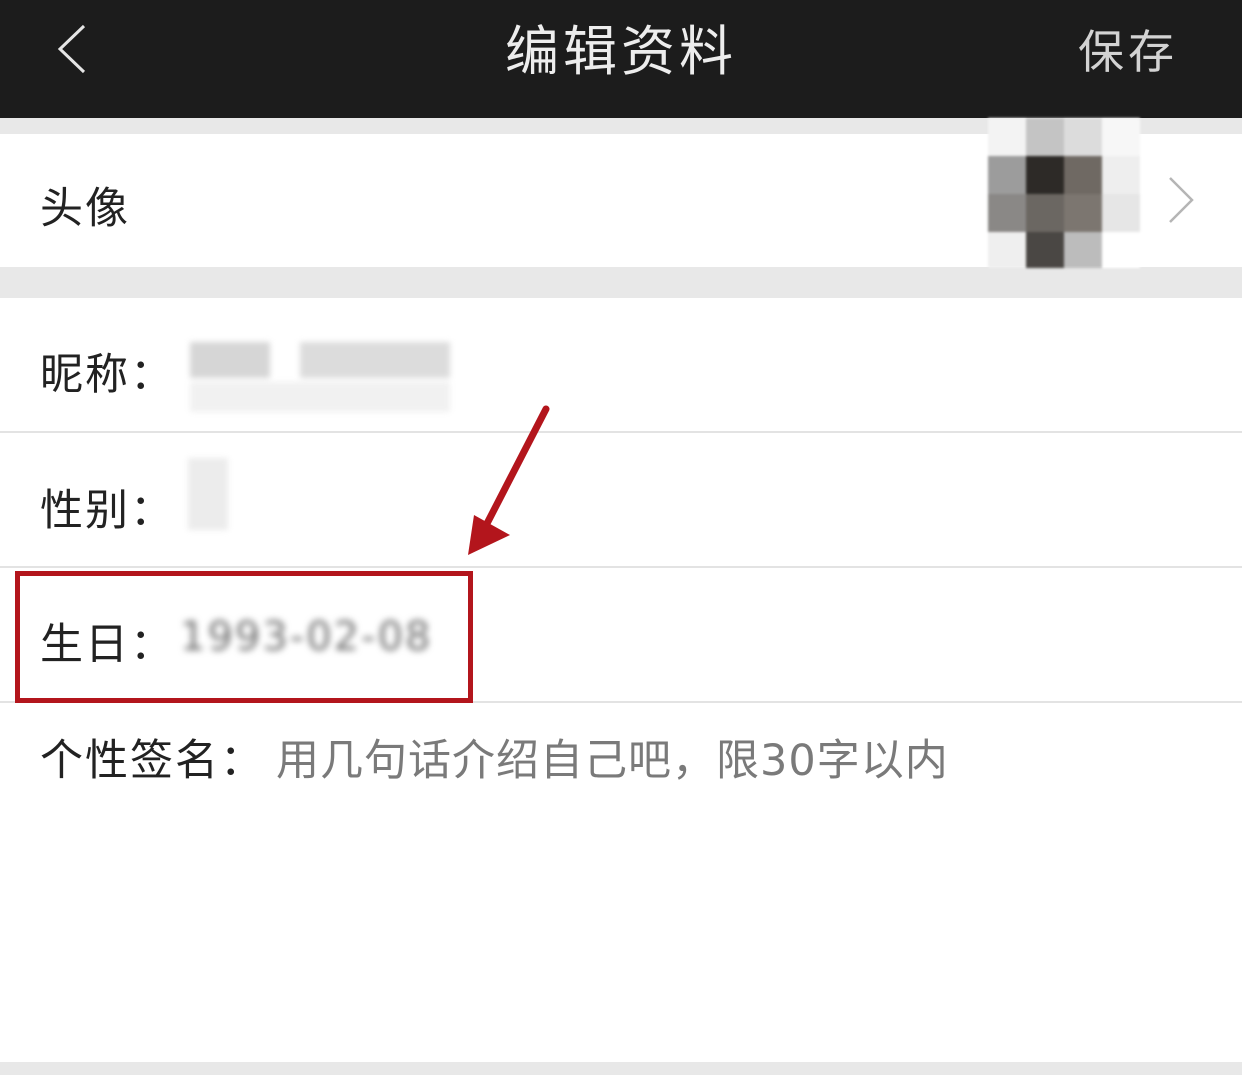 The width and height of the screenshot is (1242, 1075). What do you see at coordinates (621, 51) in the screenshot?
I see `page-title: 编辑资料` at bounding box center [621, 51].